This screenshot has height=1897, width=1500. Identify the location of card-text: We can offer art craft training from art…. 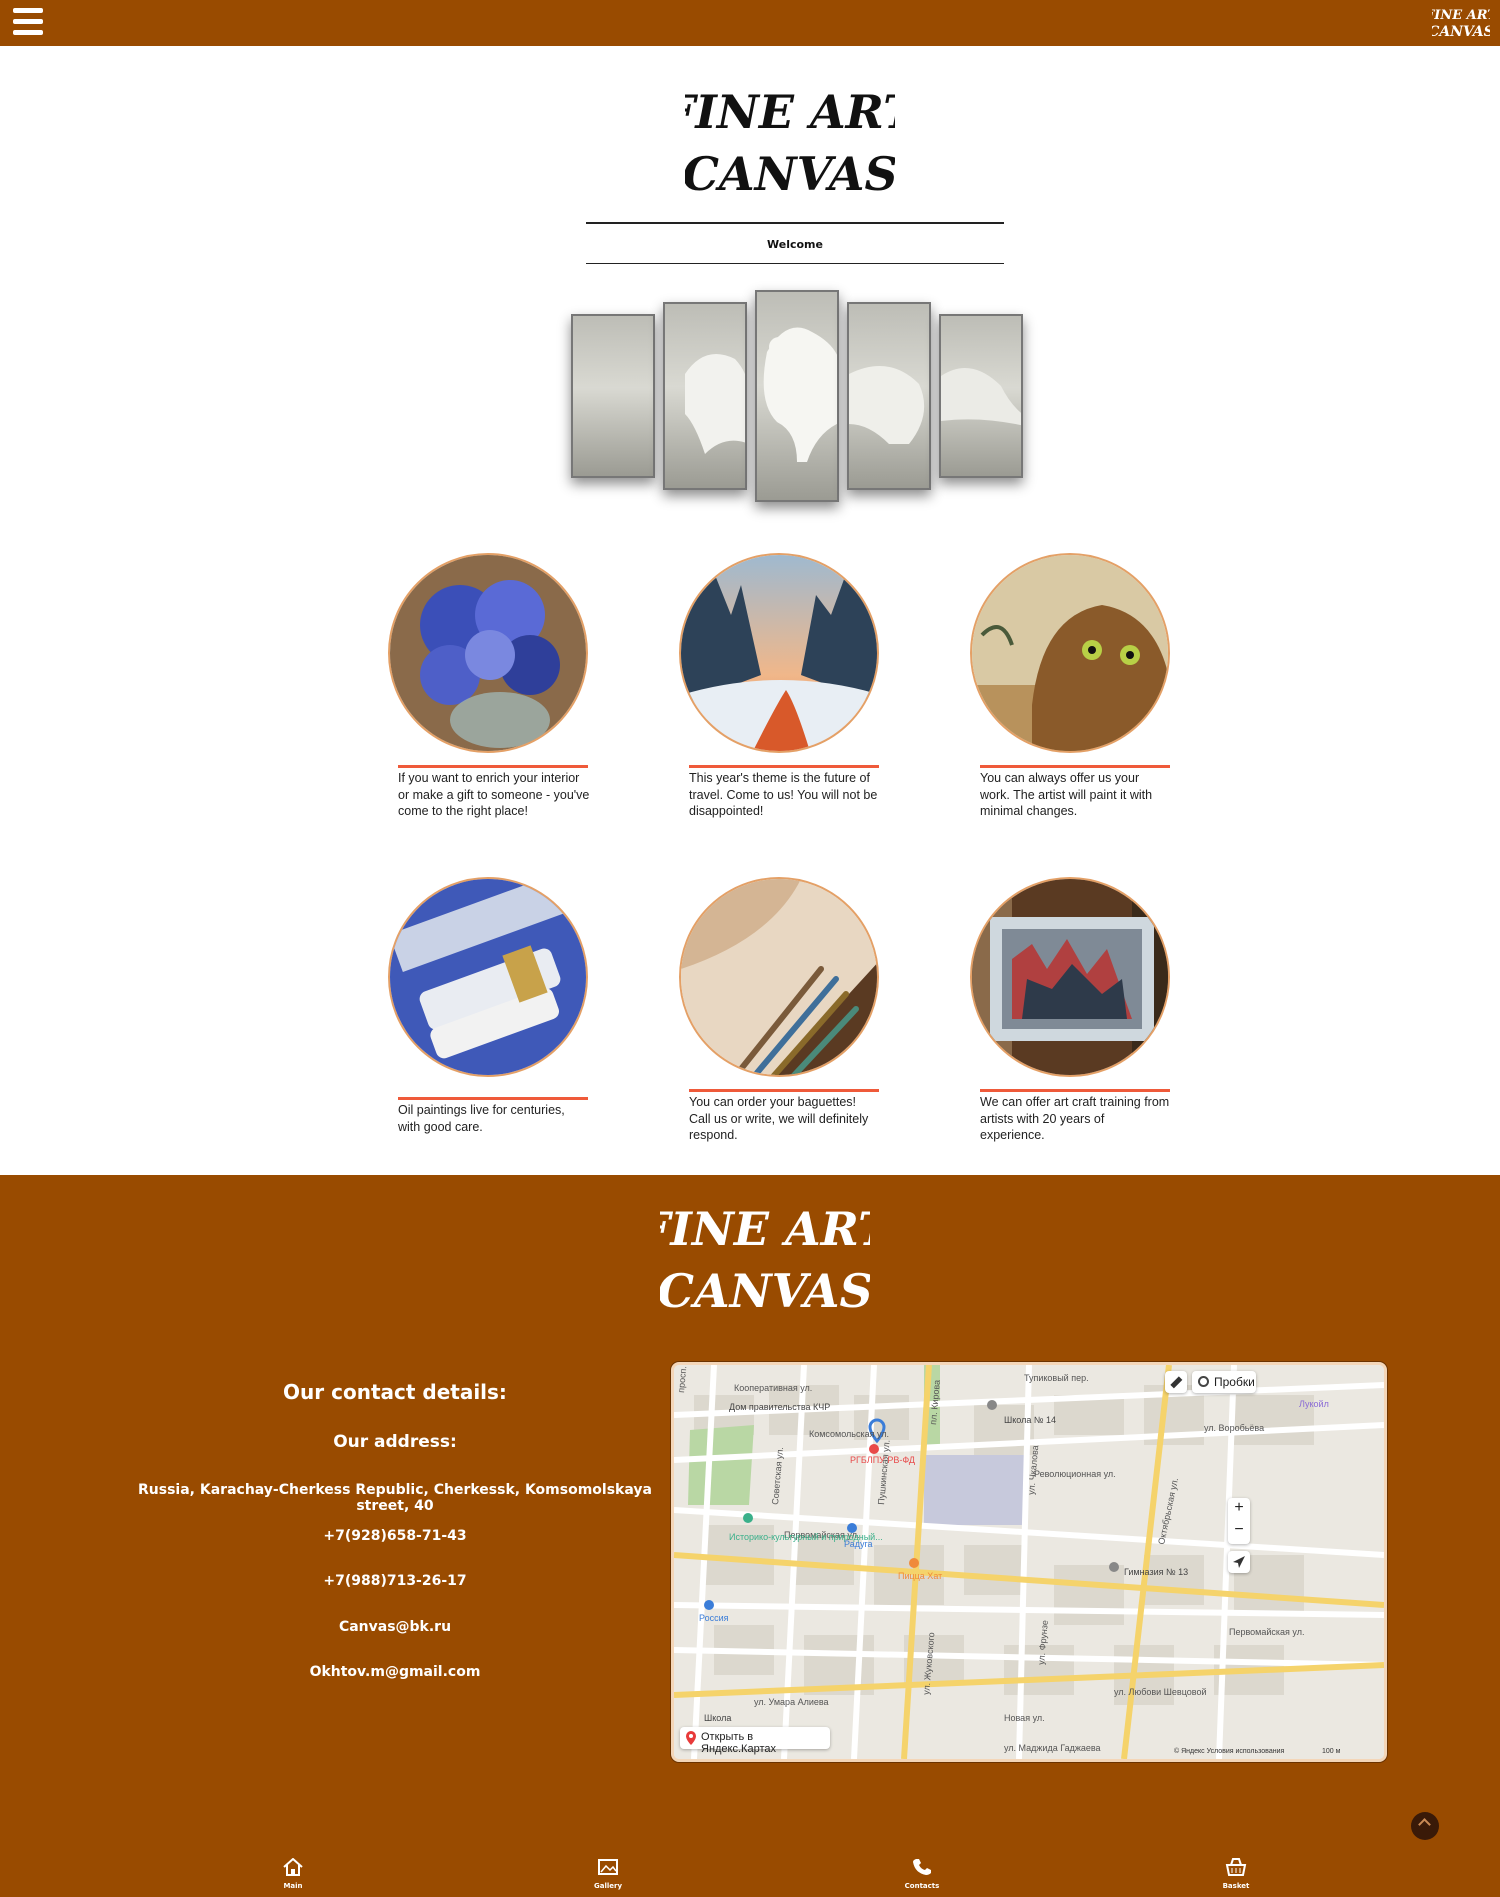
(1075, 1118).